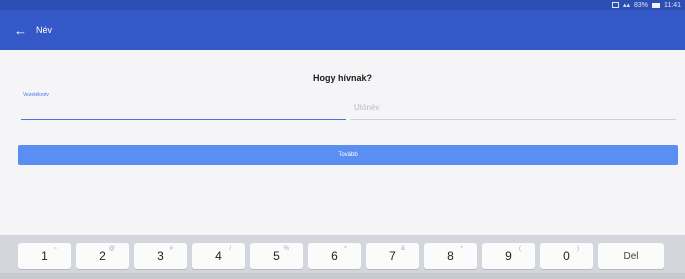  I want to click on key-1: 1 ~, so click(44, 256).